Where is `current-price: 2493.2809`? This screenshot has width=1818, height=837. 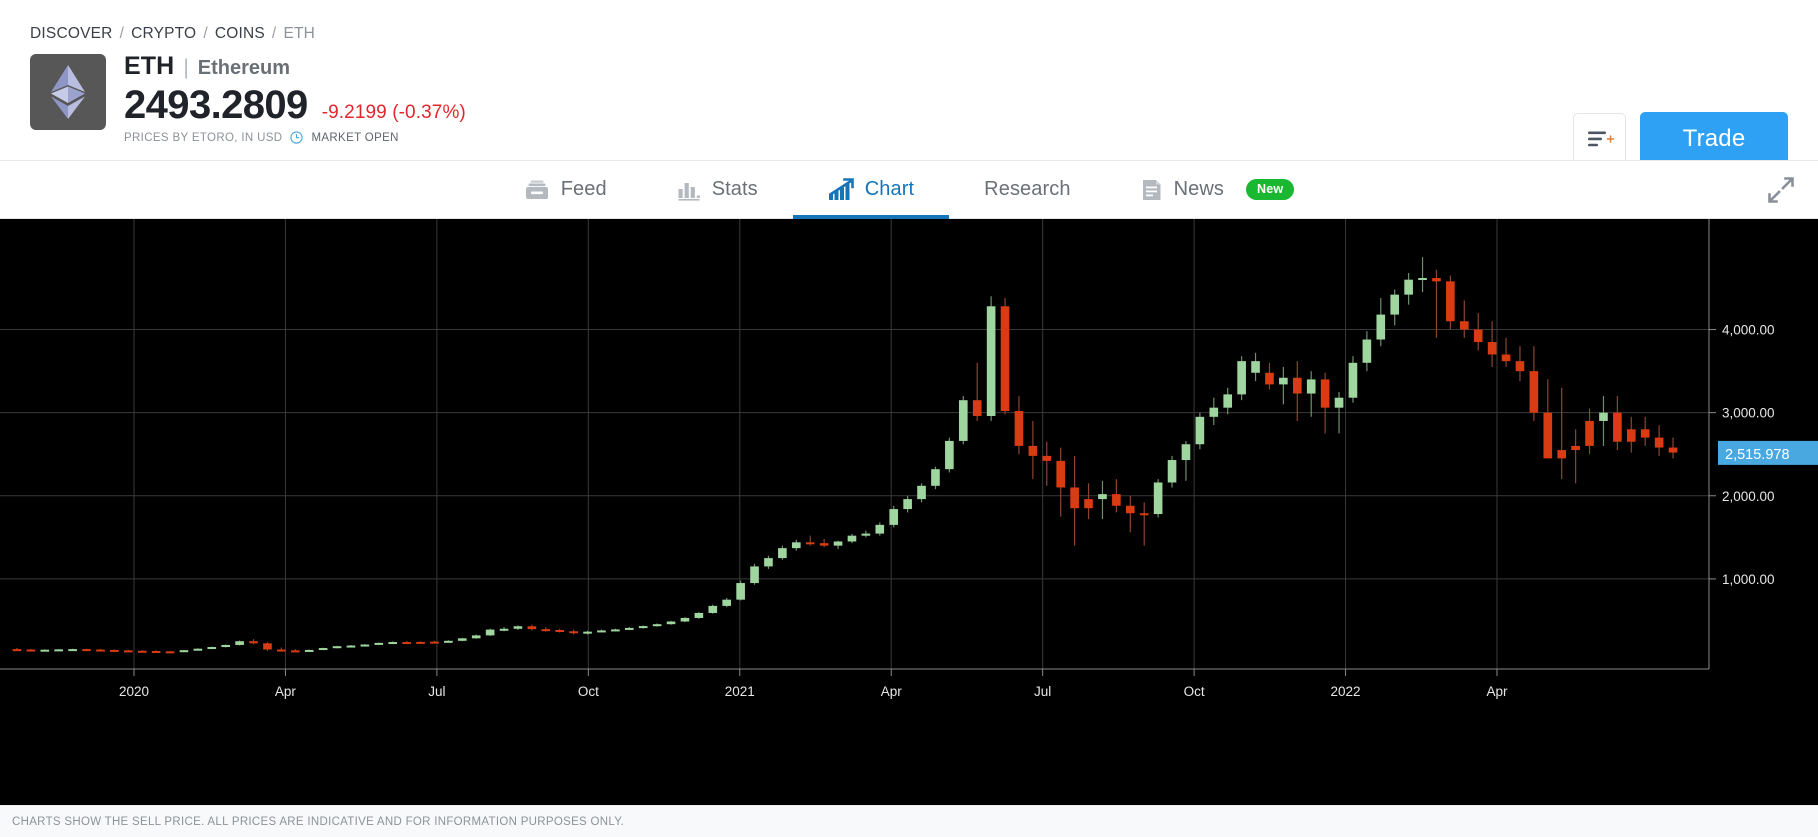
current-price: 2493.2809 is located at coordinates (216, 105).